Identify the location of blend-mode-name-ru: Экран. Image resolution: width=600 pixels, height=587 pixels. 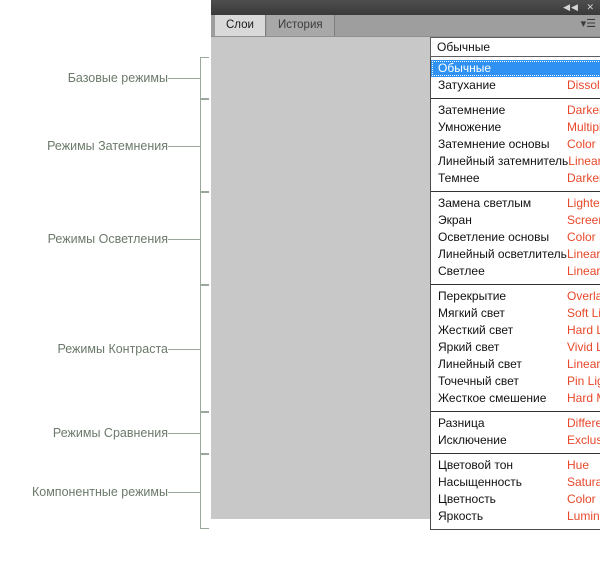
(455, 220).